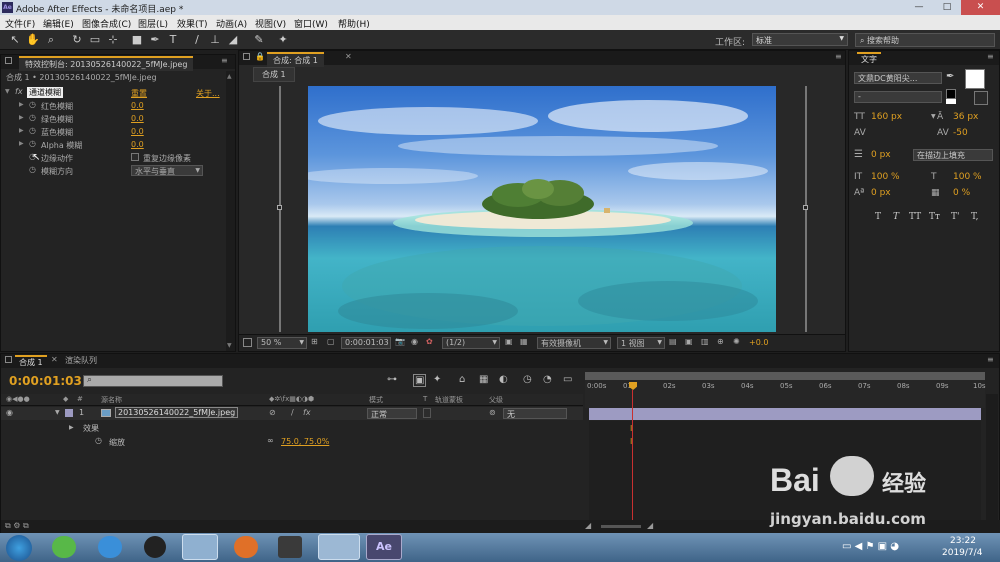  I want to click on camera-select: 有效摄像机 ▼, so click(574, 343).